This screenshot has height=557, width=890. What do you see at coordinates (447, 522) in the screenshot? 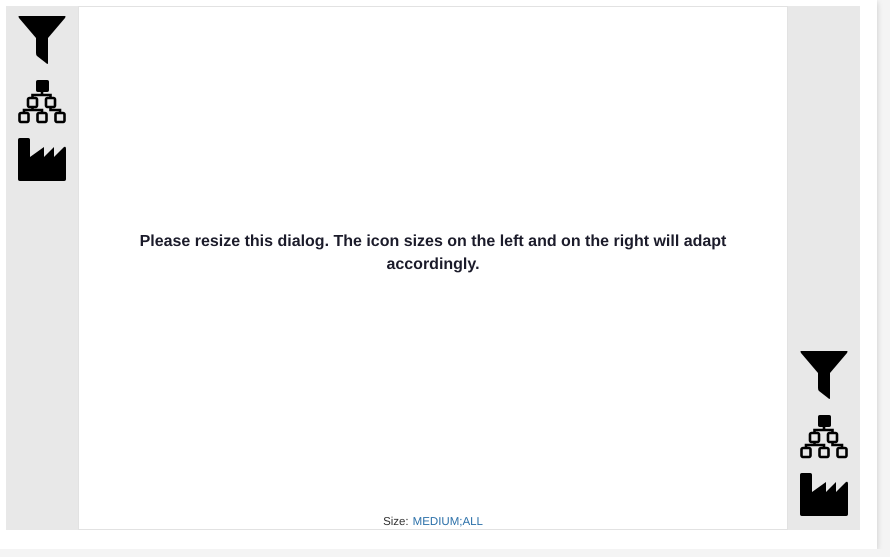
I see `size-value: MEDIUM;ALL` at bounding box center [447, 522].